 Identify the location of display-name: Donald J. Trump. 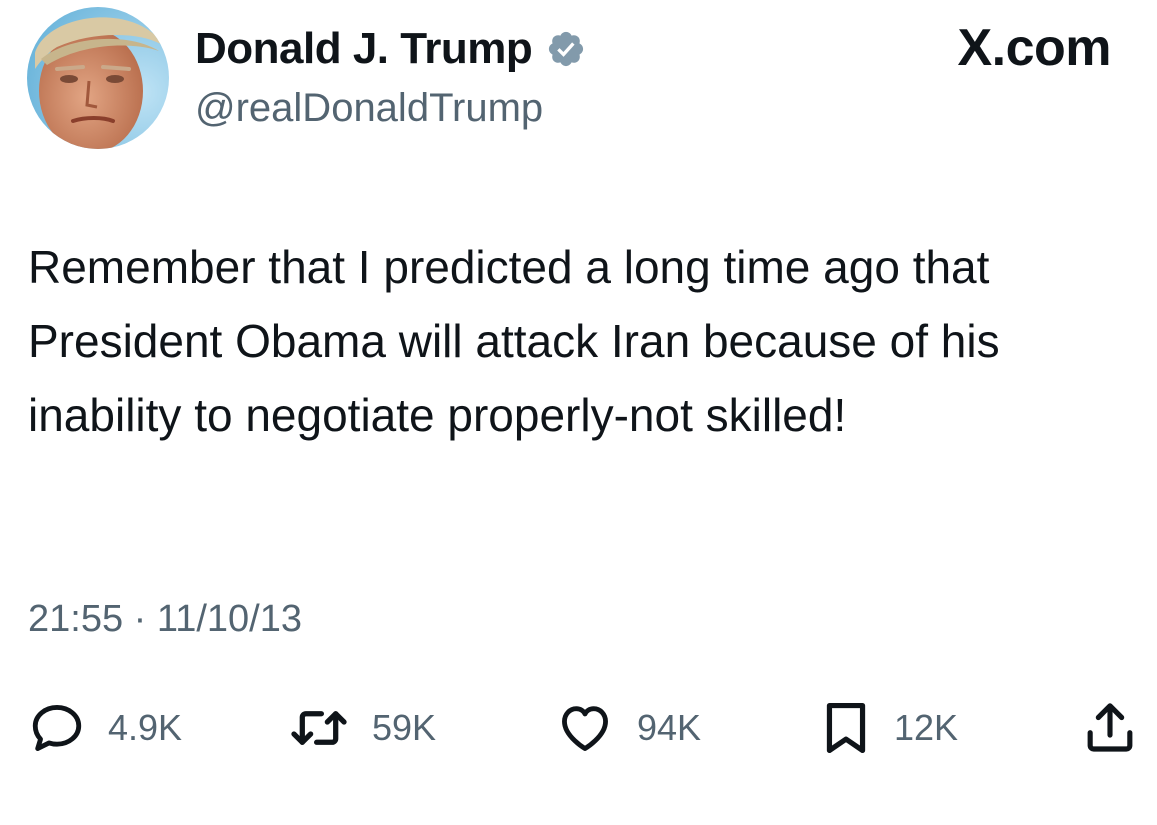
(364, 49).